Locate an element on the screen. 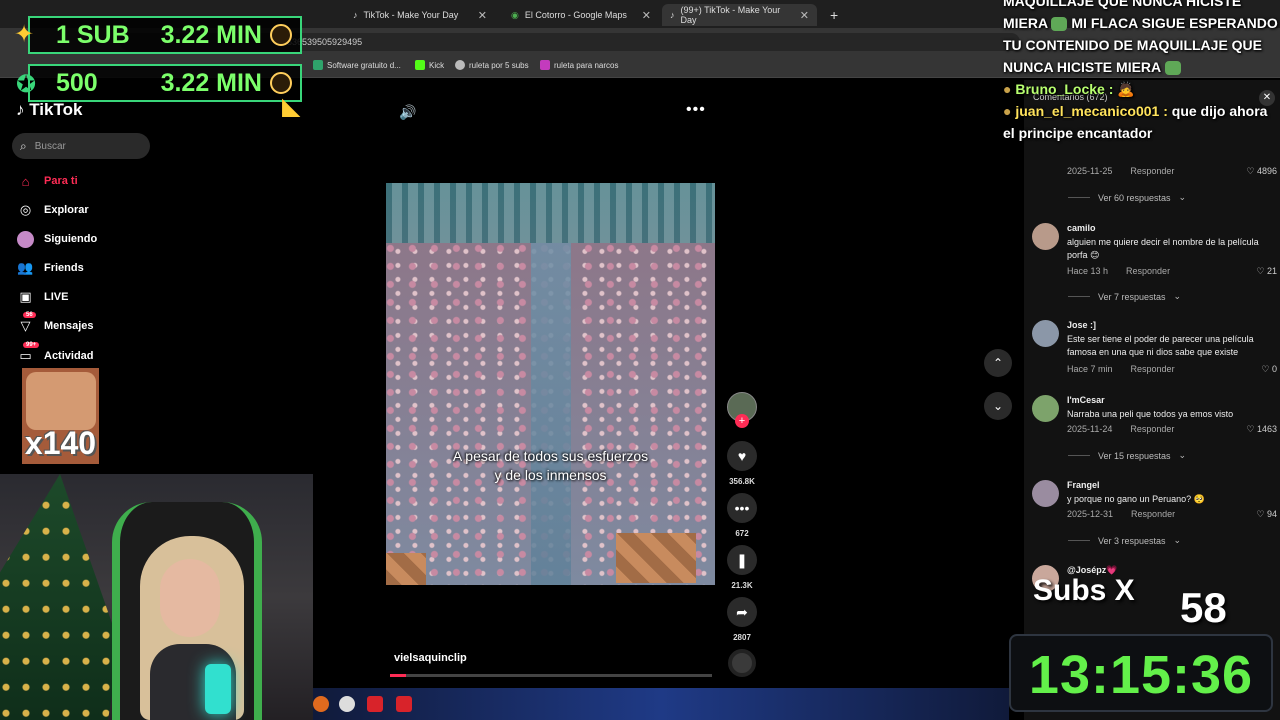 This screenshot has height=720, width=1280. nav-label: Actividad is located at coordinates (69, 356).